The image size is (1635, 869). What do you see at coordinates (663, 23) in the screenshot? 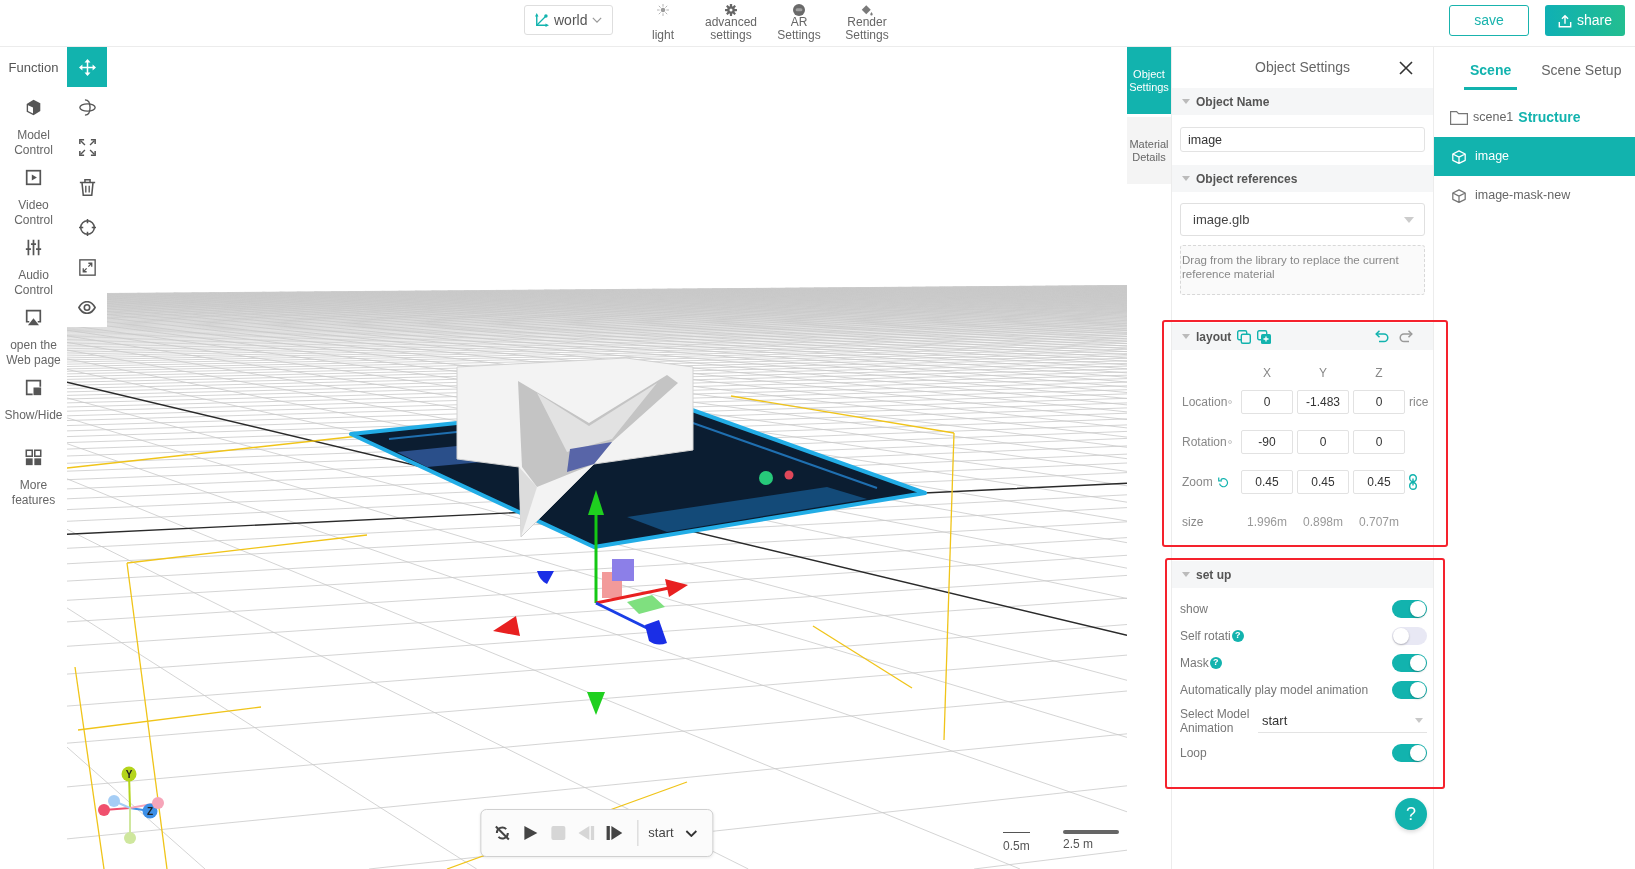
I see `light-button: light` at bounding box center [663, 23].